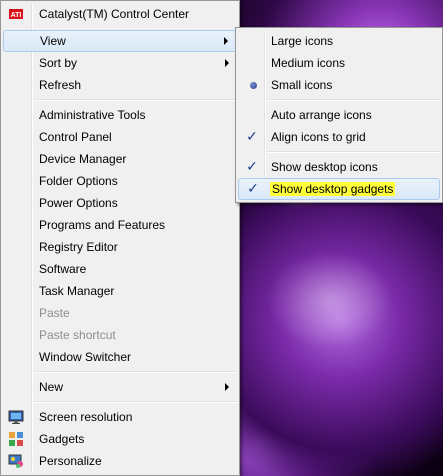  What do you see at coordinates (60, 85) in the screenshot?
I see `menu-item-label: Refresh` at bounding box center [60, 85].